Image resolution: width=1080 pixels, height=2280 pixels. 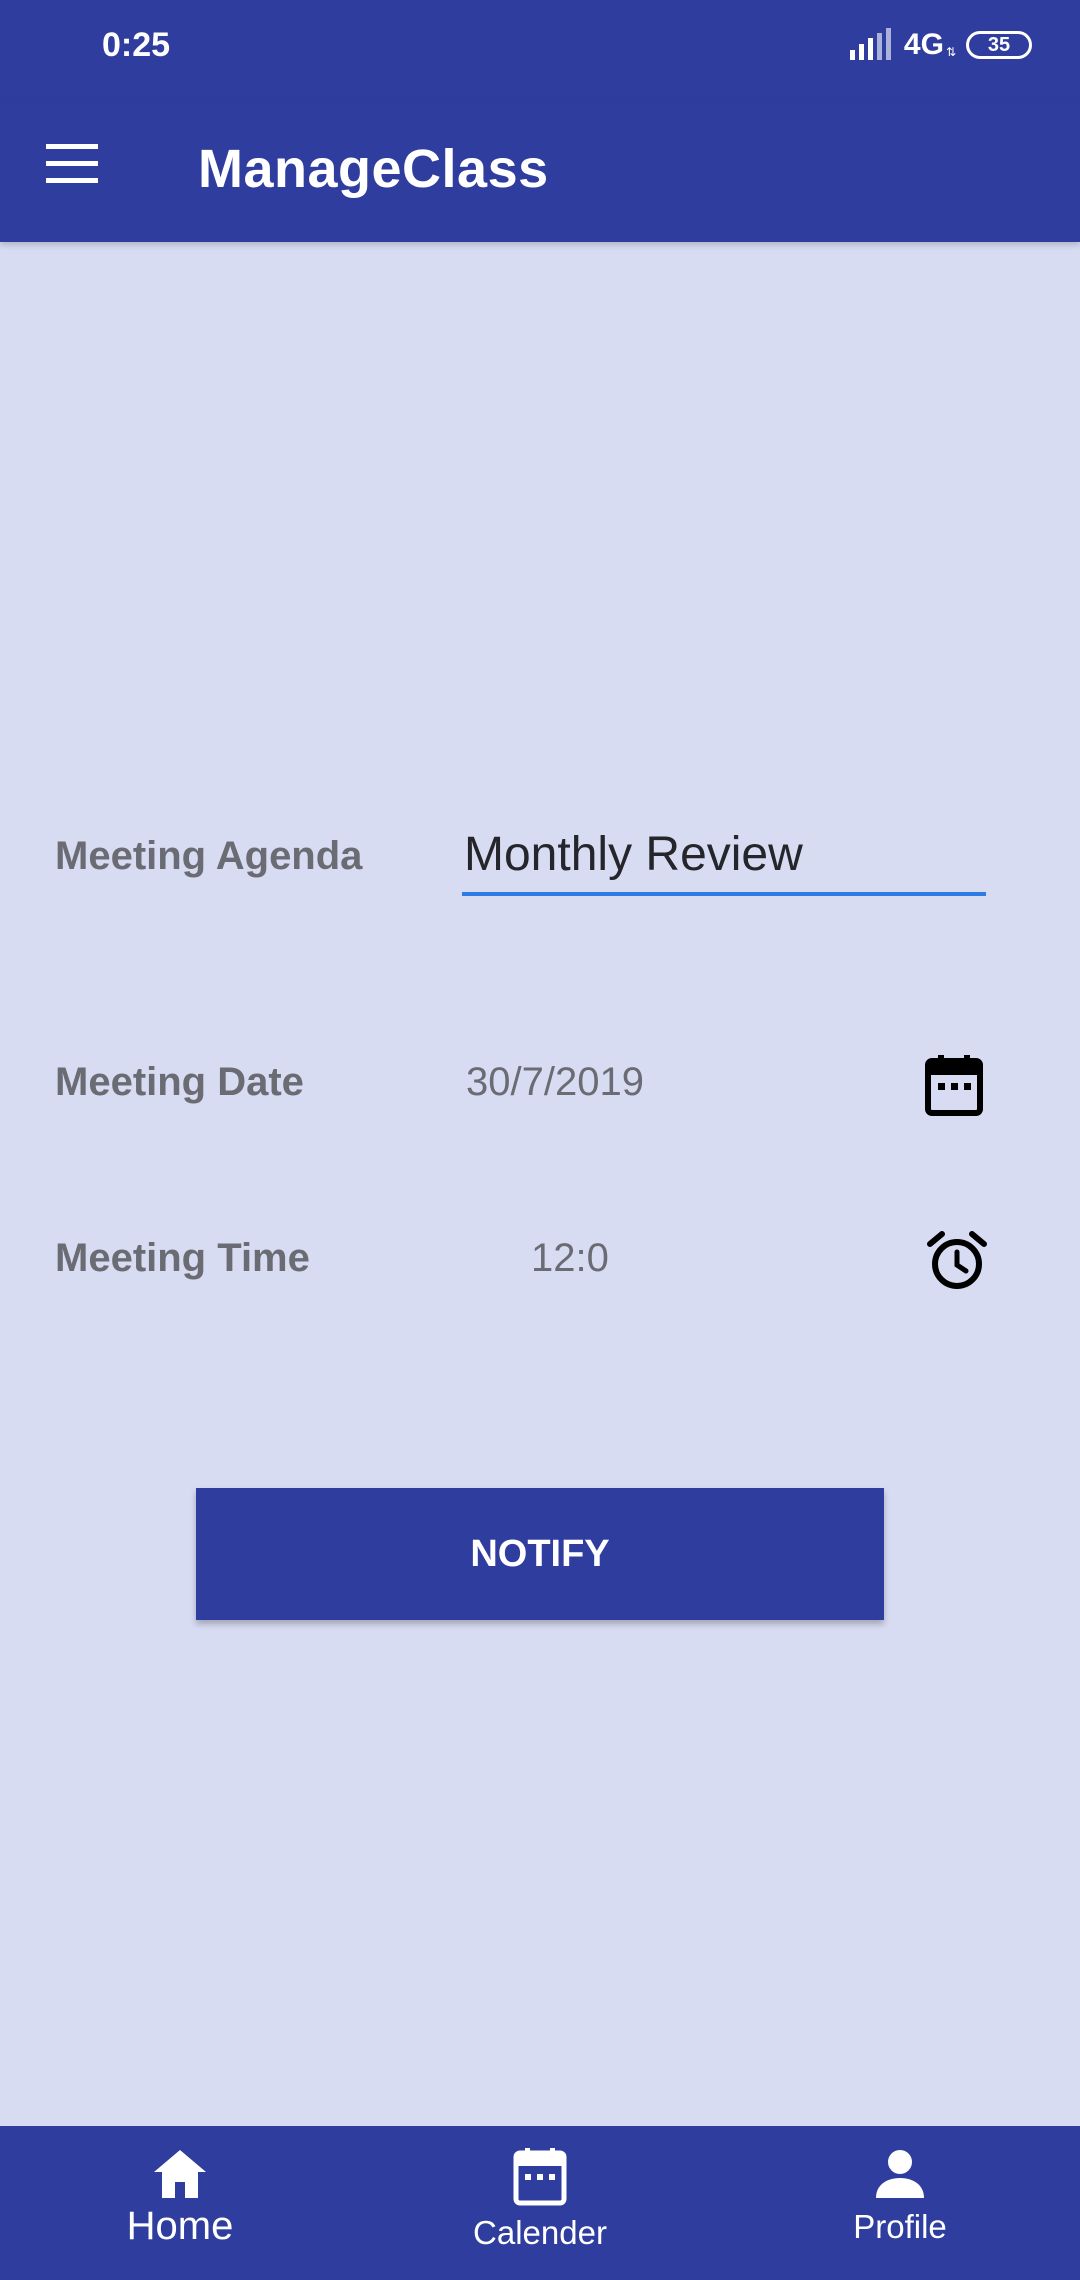 I want to click on meeting-time-label: Meeting Time, so click(x=182, y=1258).